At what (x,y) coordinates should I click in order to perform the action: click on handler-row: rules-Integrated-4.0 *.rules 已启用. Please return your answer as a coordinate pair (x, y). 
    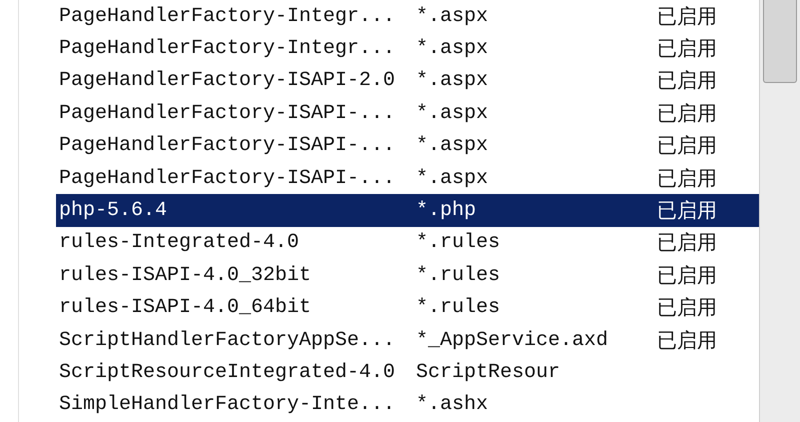
    Looking at the image, I should click on (407, 243).